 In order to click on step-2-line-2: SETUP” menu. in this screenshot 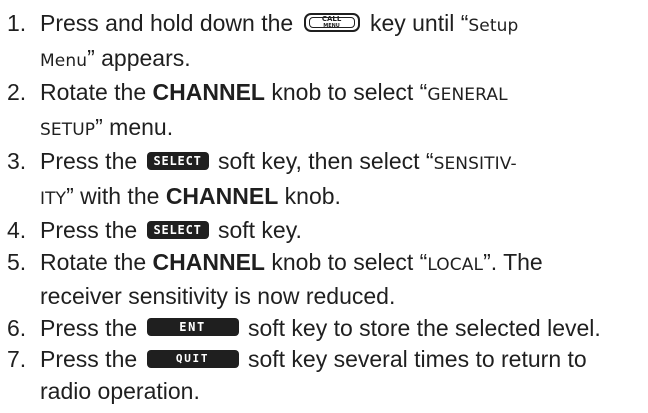, I will do `click(344, 129)`.